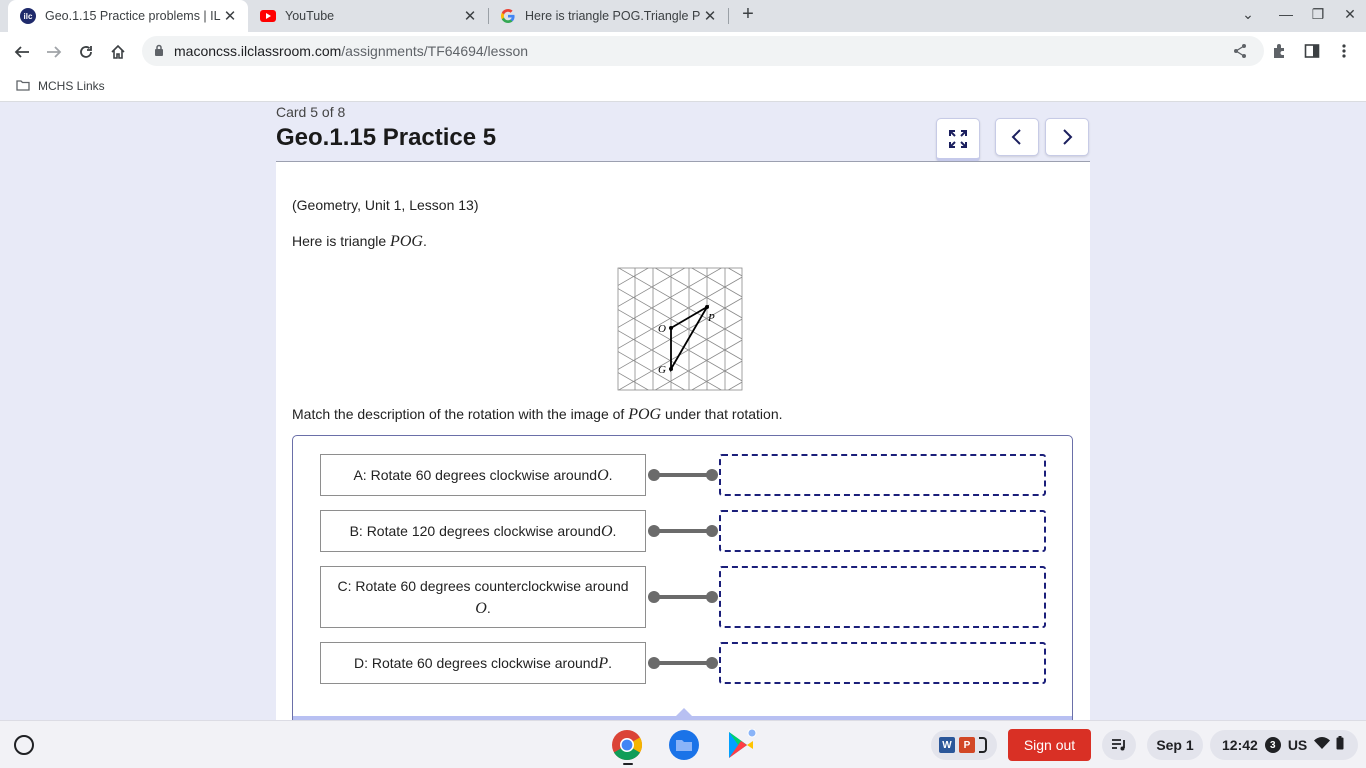 The width and height of the screenshot is (1366, 768). I want to click on battery-icon, so click(1340, 745).